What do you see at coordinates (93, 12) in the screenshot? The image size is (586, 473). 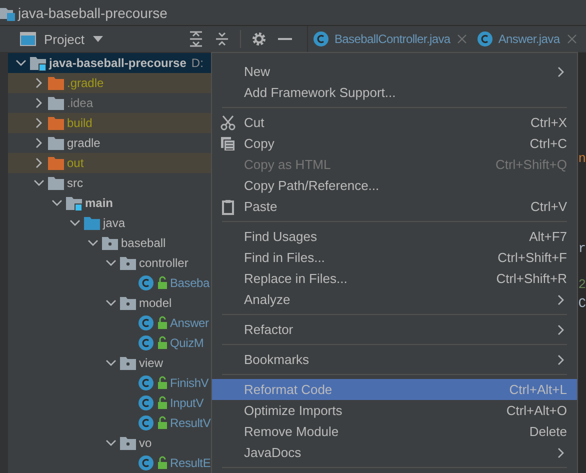 I see `window-title: java-baseball-precourse` at bounding box center [93, 12].